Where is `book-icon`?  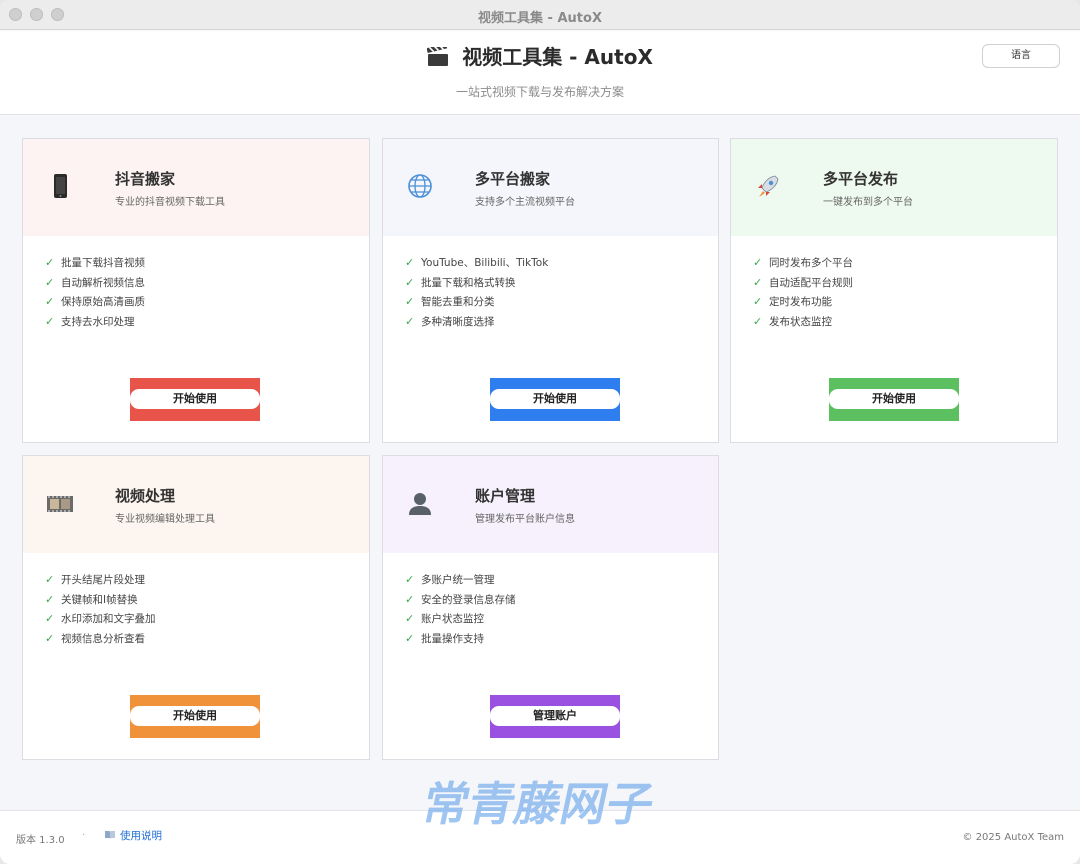
book-icon is located at coordinates (110, 835).